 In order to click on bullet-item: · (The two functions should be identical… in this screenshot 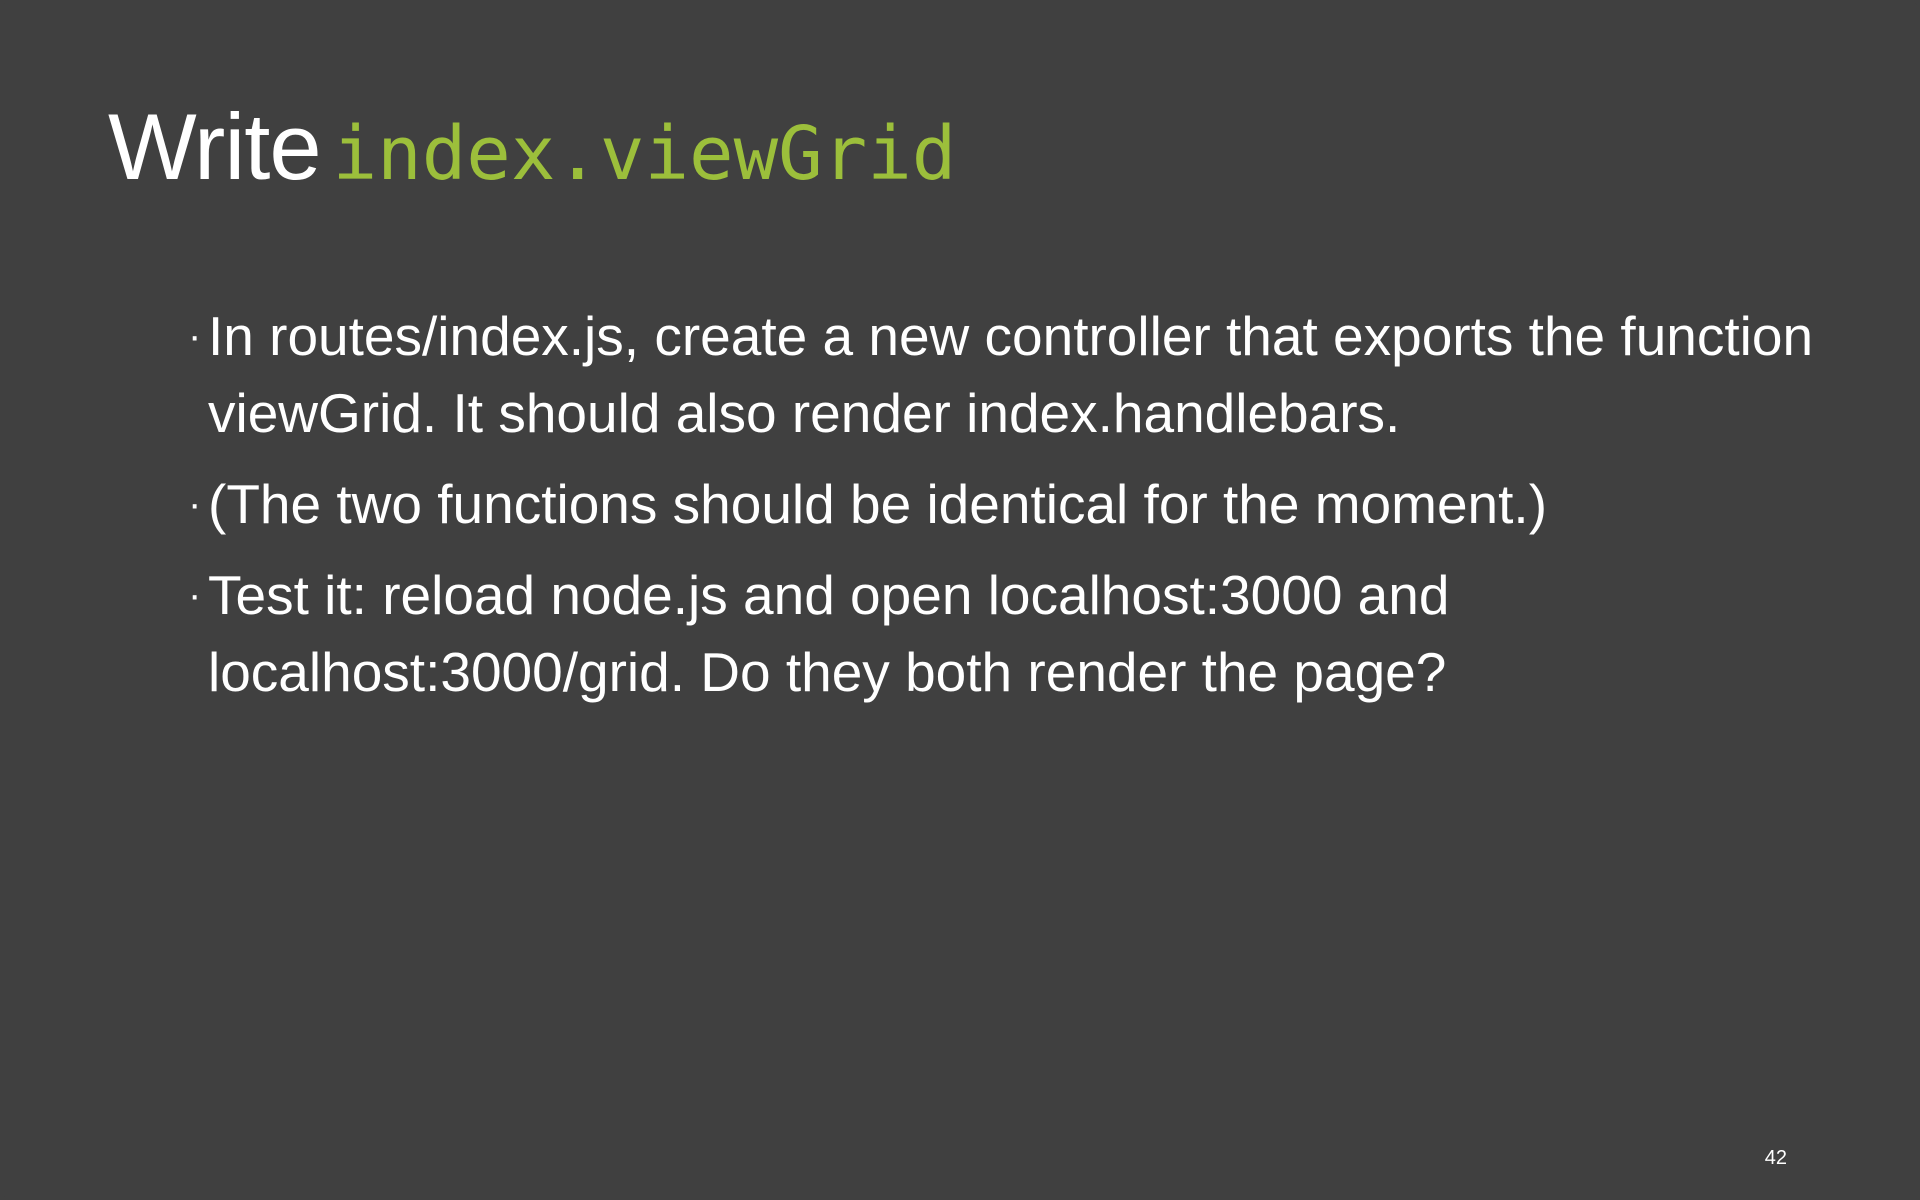, I will do `click(1018, 504)`.